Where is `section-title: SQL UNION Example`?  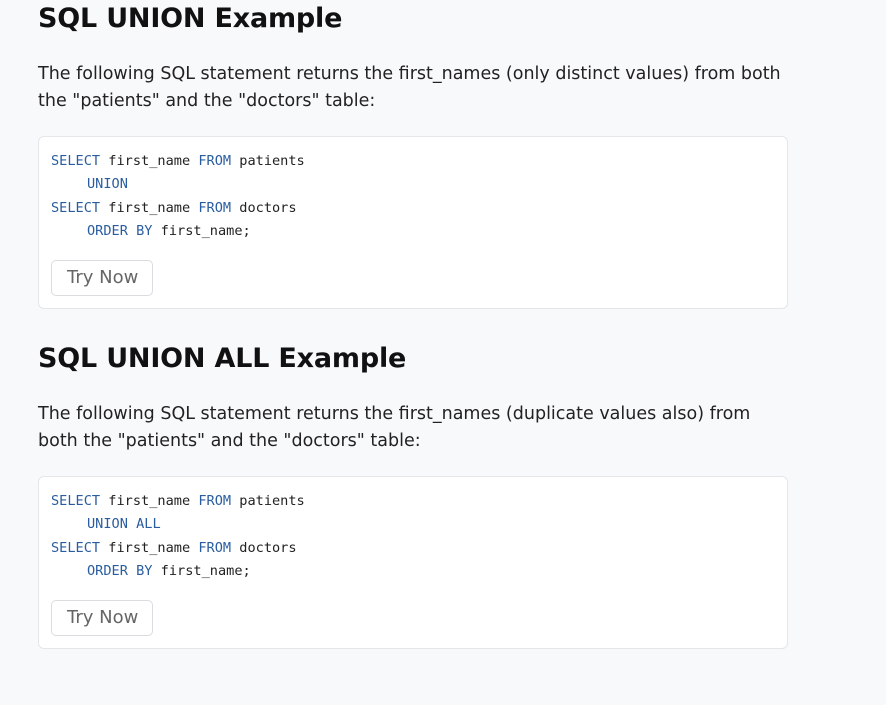
section-title: SQL UNION Example is located at coordinates (190, 18).